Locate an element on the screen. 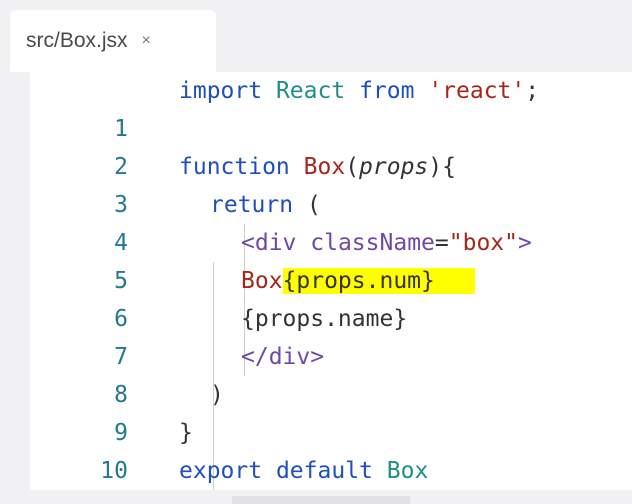 The height and width of the screenshot is (504, 632). close-icon: × is located at coordinates (146, 41).